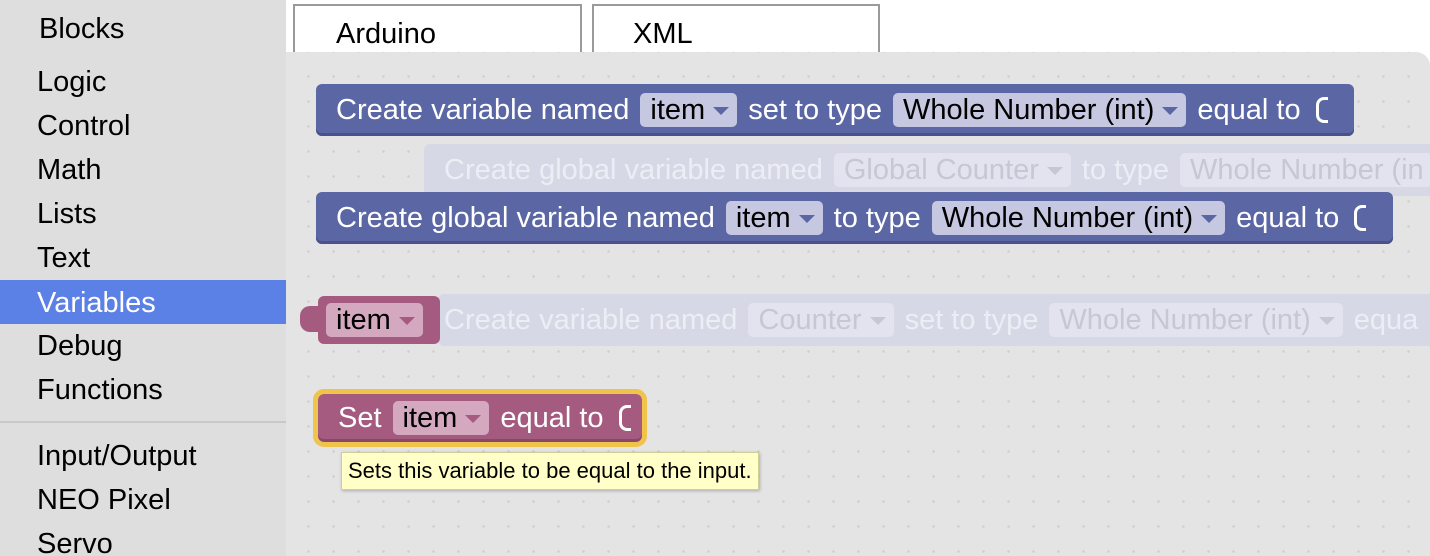 The height and width of the screenshot is (556, 1430). What do you see at coordinates (143, 499) in the screenshot?
I see `category-neo-pixel: NEO Pixel` at bounding box center [143, 499].